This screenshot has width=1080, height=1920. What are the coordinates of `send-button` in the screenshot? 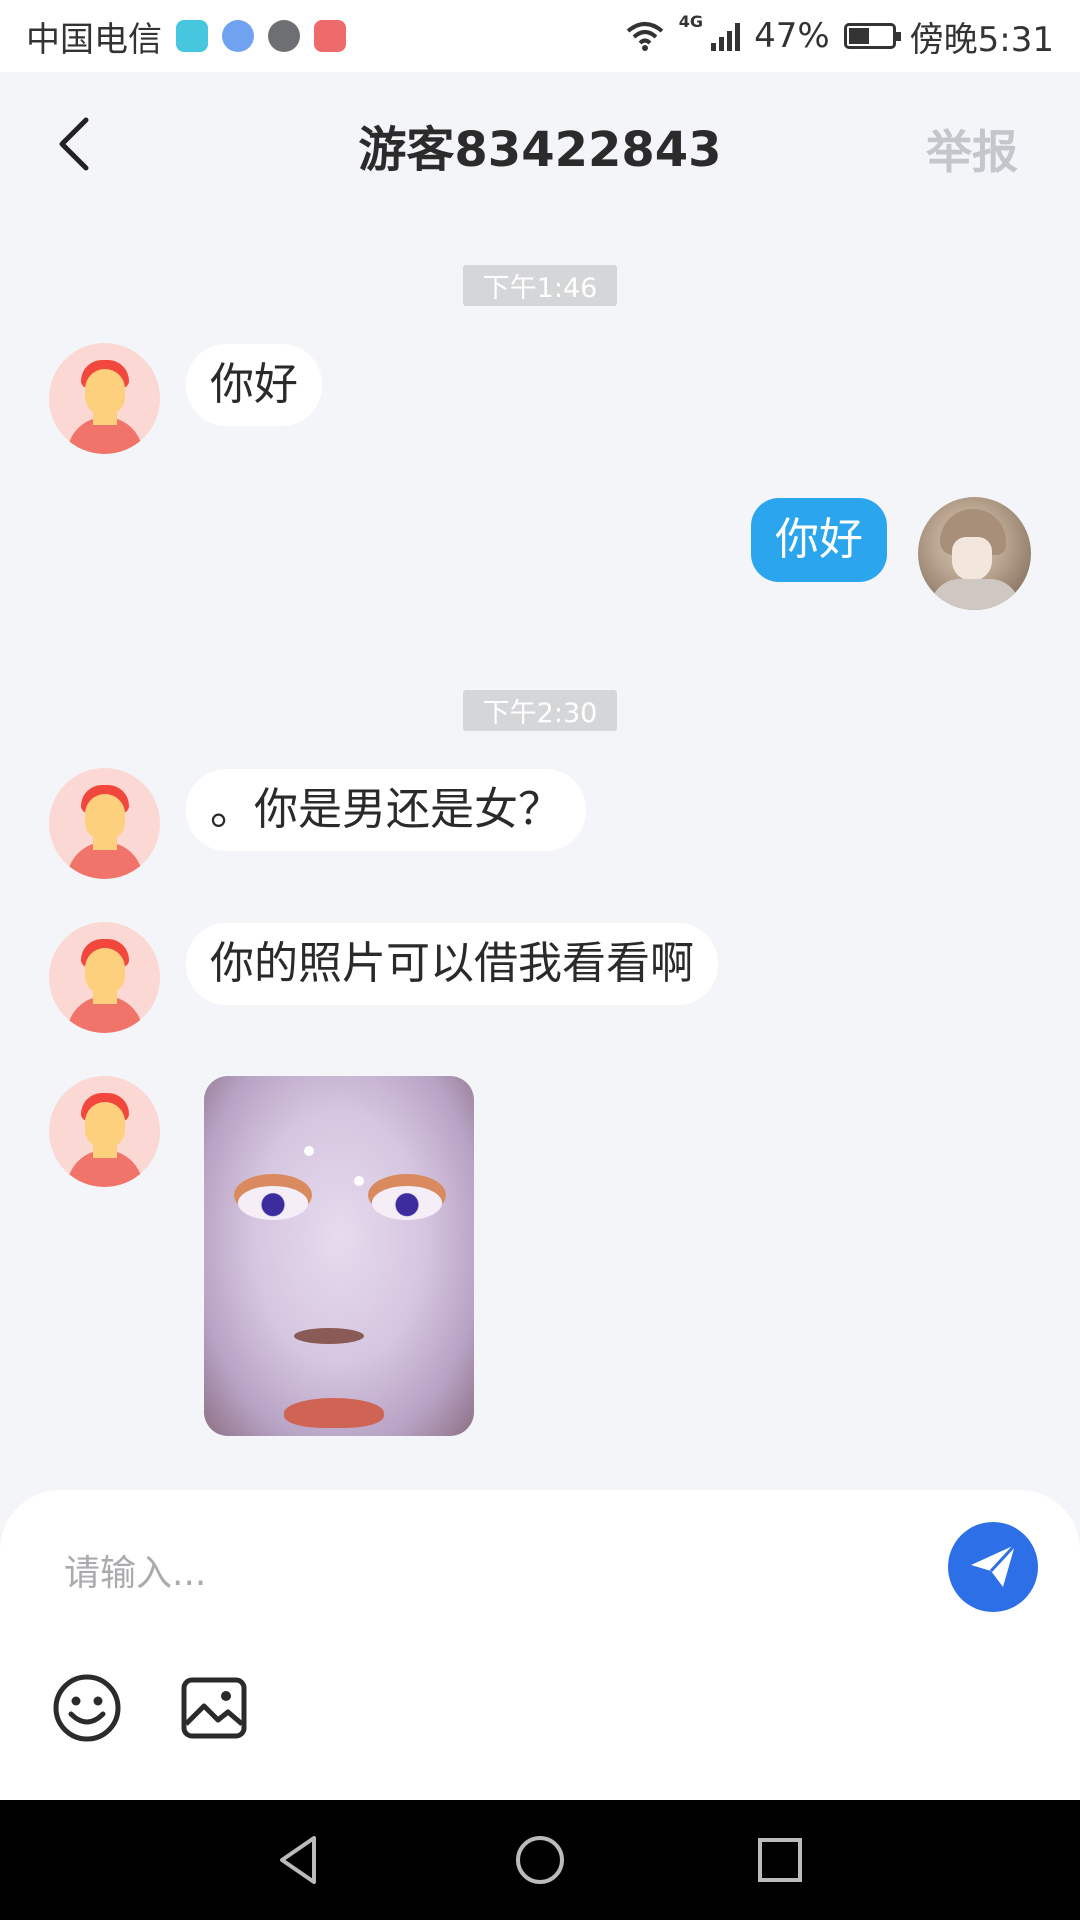 It's located at (993, 1567).